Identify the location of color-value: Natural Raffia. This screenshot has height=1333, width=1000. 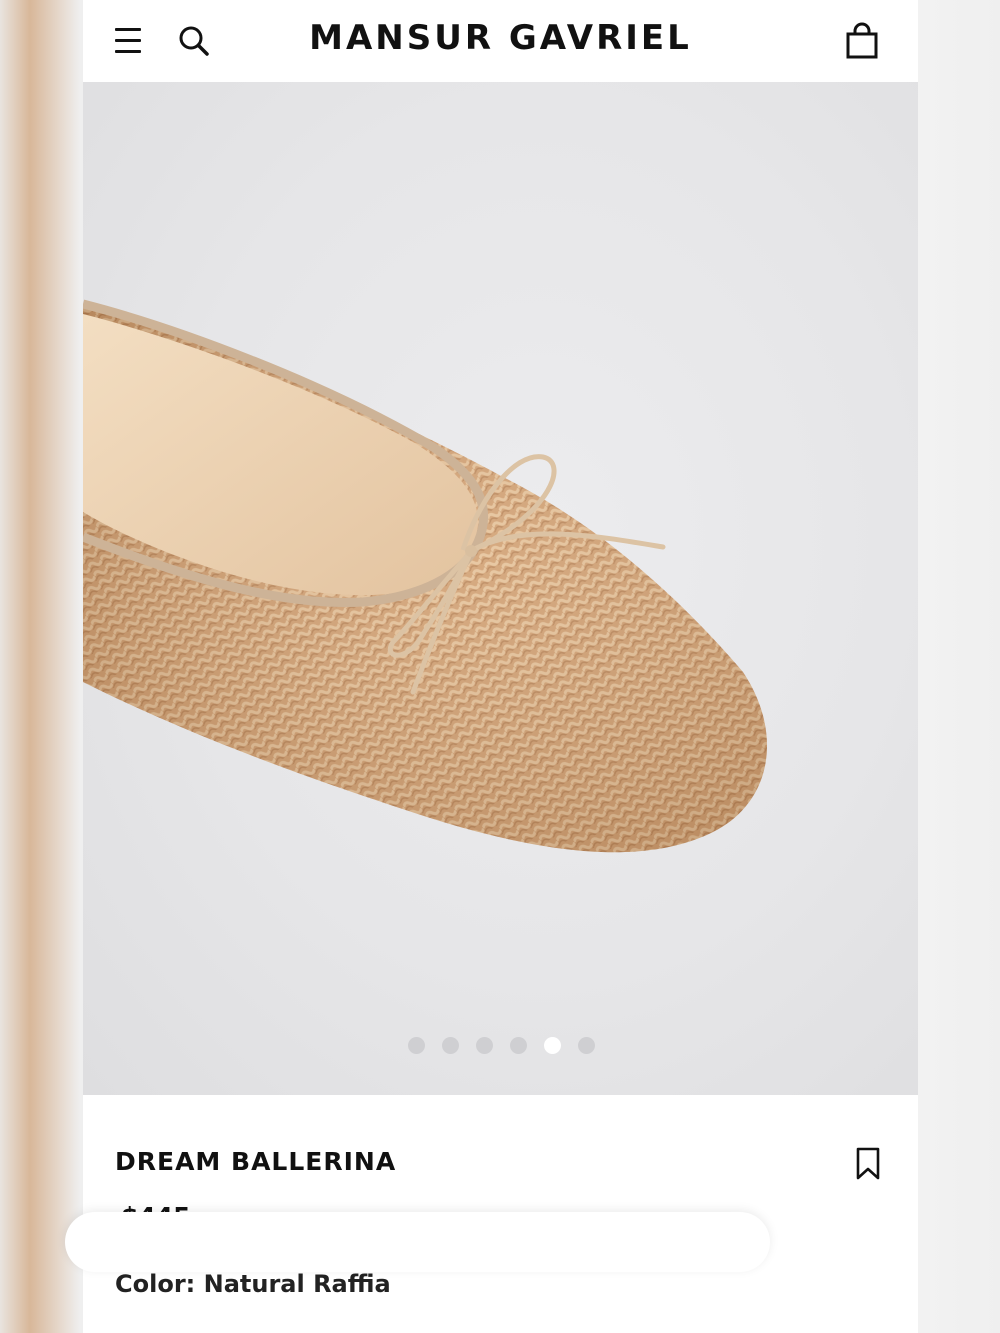
(297, 1284).